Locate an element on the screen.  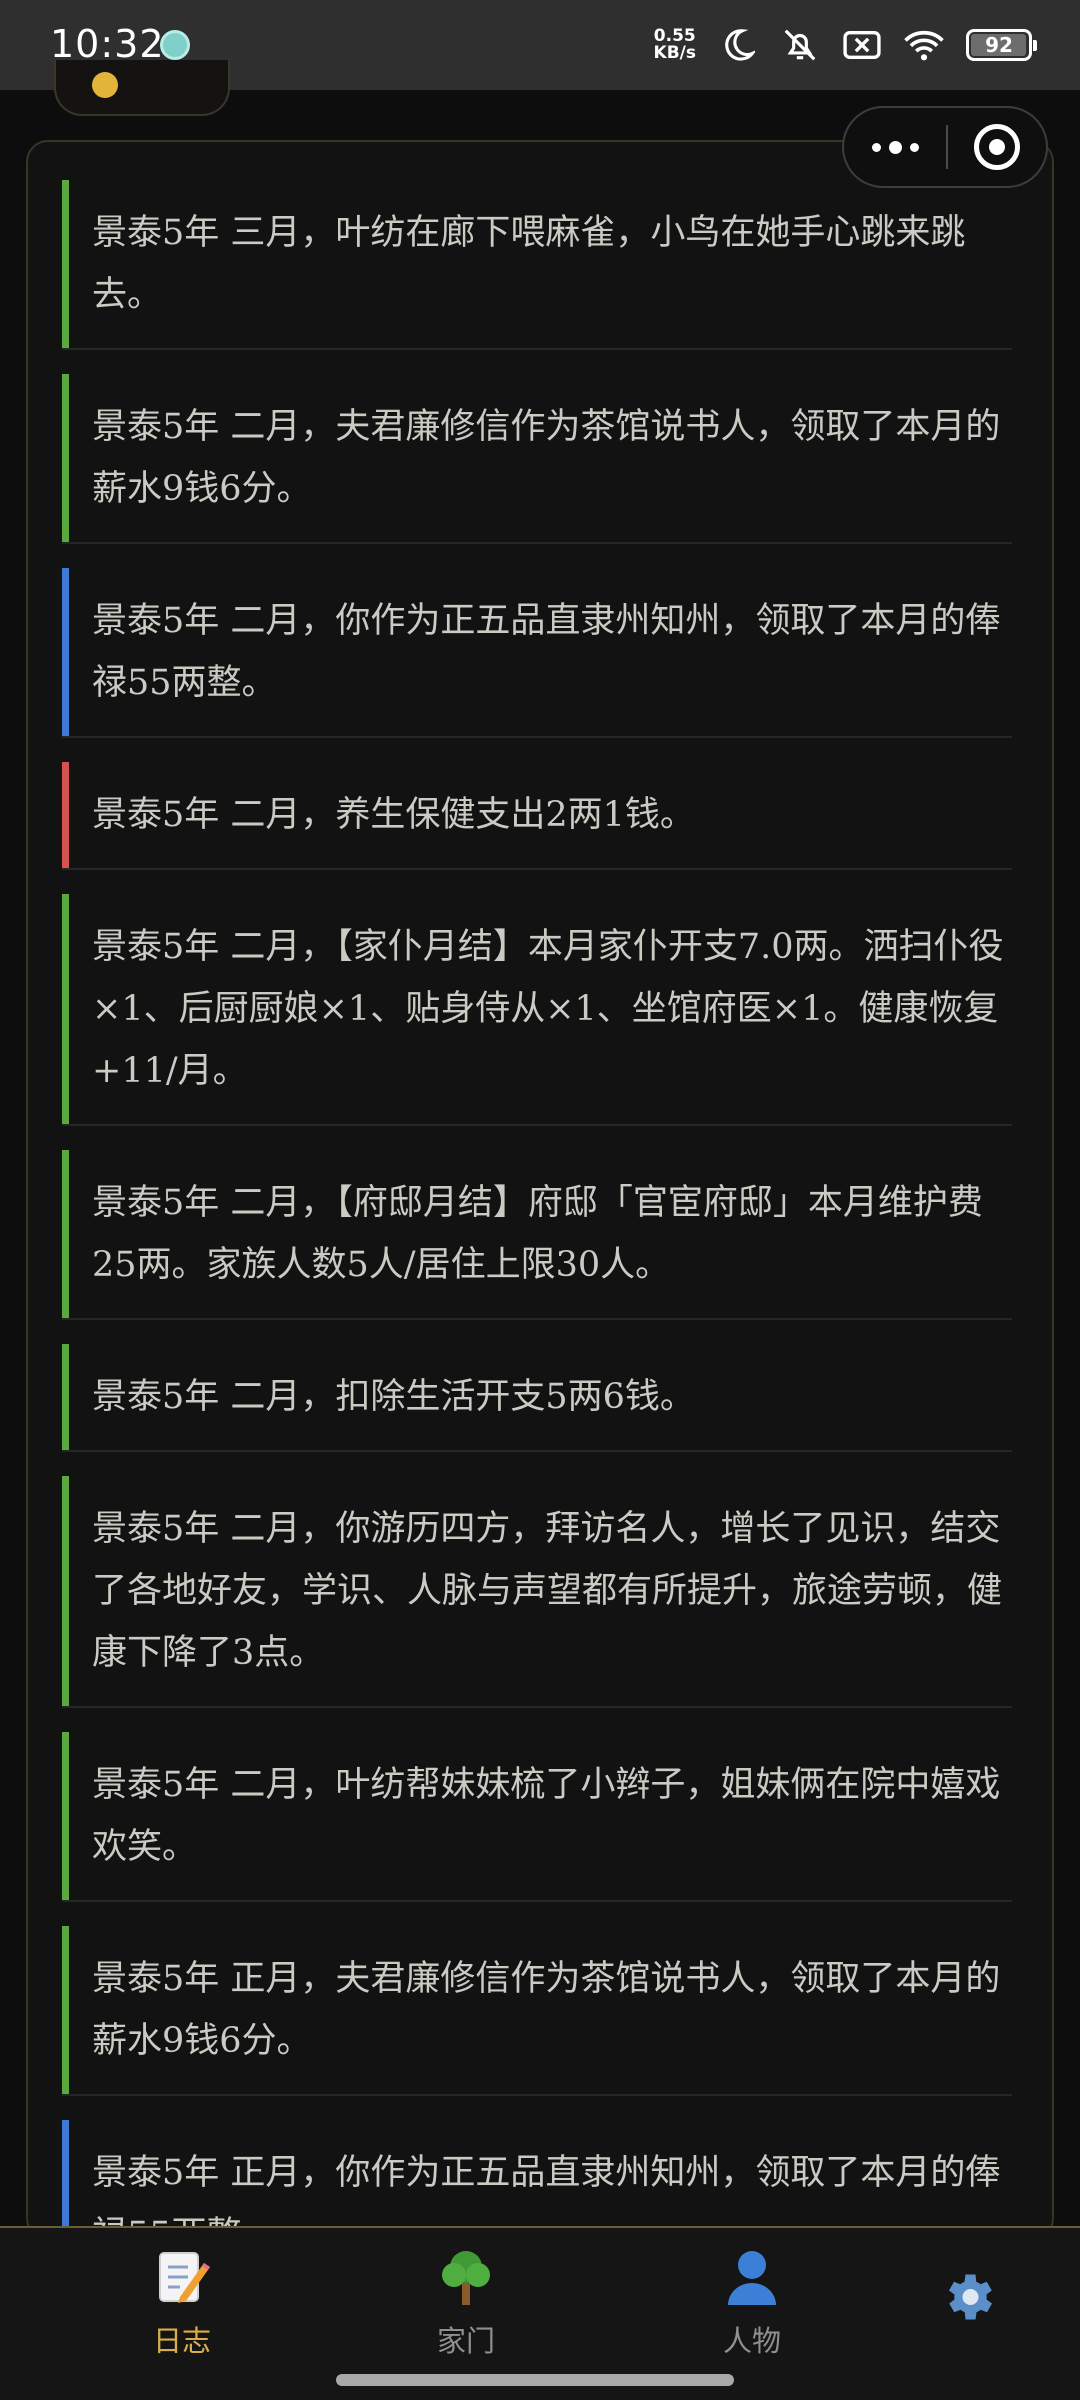
log-entry: 景泰5年 正月，夫君廉修信作为茶馆说书人，领取了本月的薪水9钱6分。 is located at coordinates (537, 2011).